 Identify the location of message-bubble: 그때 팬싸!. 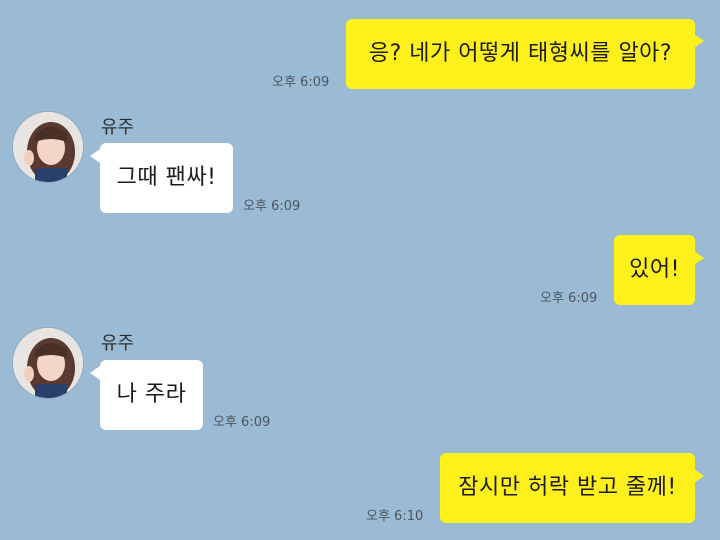
(166, 178).